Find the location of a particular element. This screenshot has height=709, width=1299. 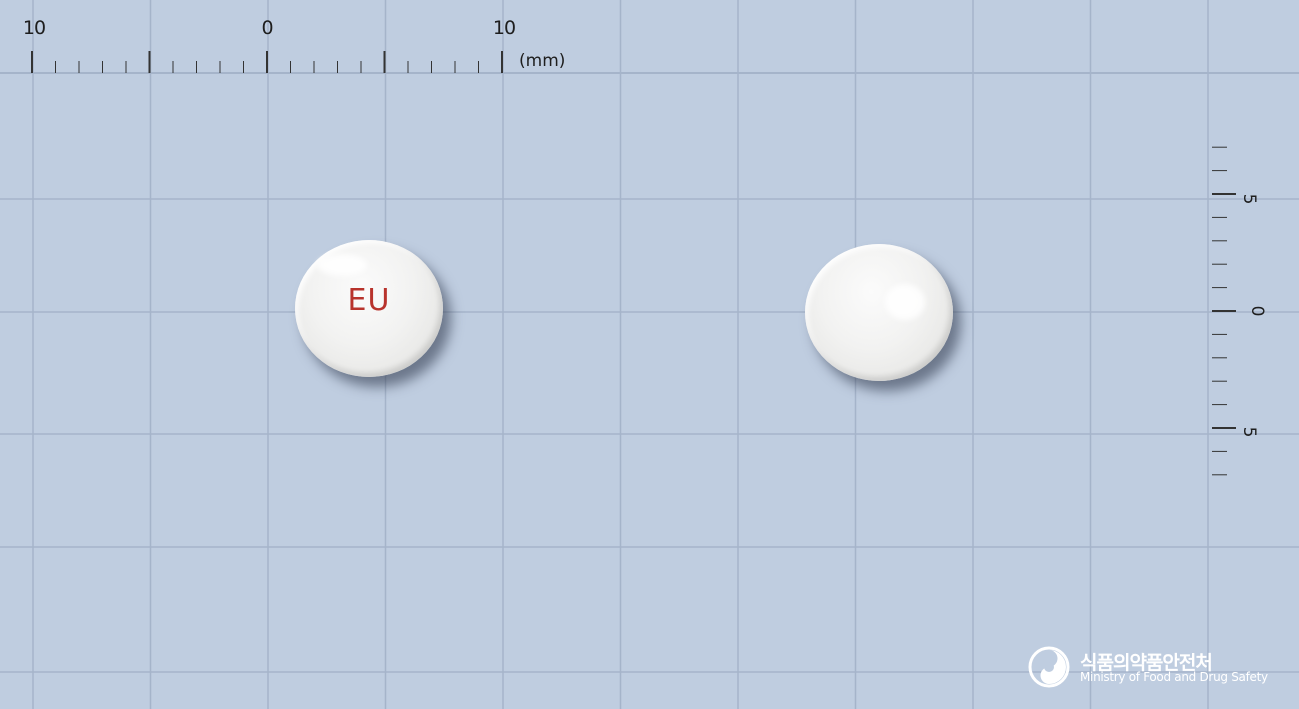

pill-back-side is located at coordinates (879, 312).